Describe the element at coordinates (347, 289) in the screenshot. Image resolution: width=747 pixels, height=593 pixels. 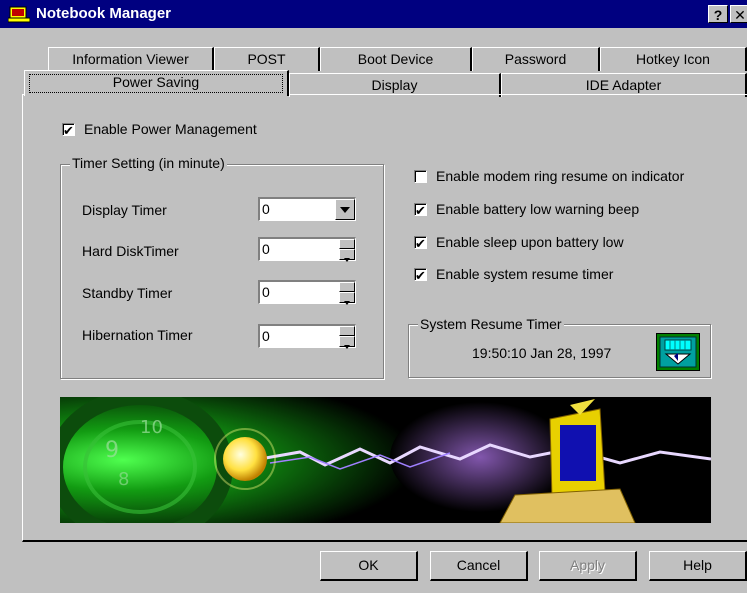
I see `standby-timer-up-button` at that location.